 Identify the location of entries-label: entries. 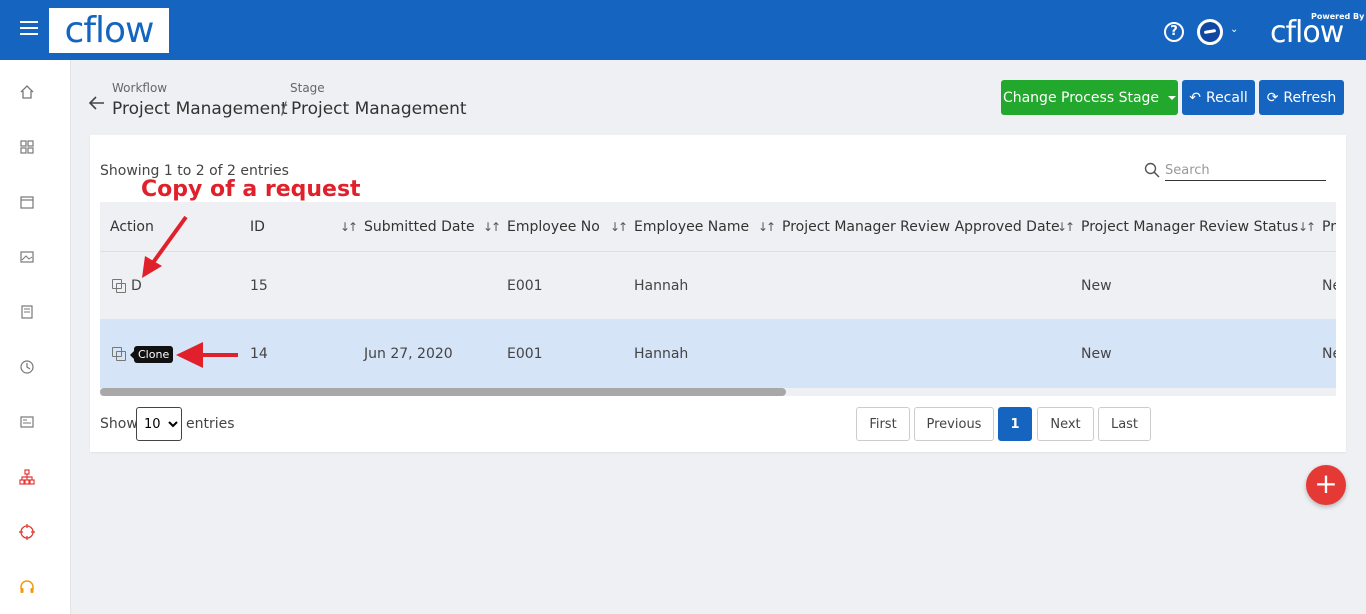
(210, 424).